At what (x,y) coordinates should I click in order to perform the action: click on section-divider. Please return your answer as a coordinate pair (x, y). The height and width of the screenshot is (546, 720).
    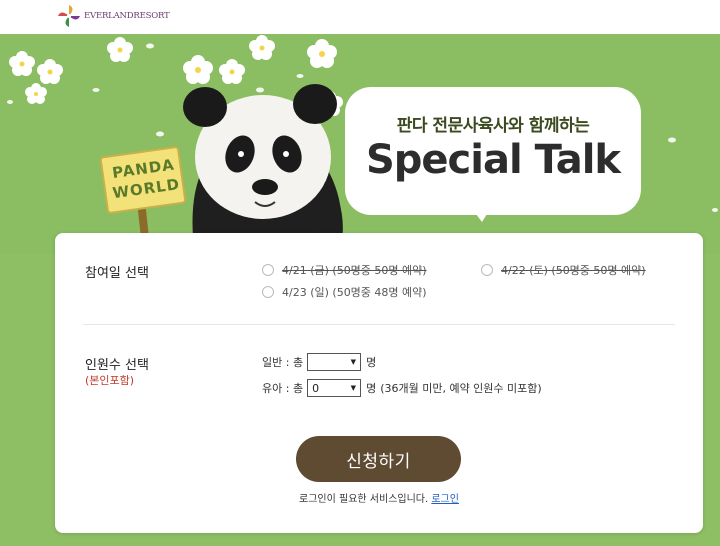
    Looking at the image, I should click on (379, 324).